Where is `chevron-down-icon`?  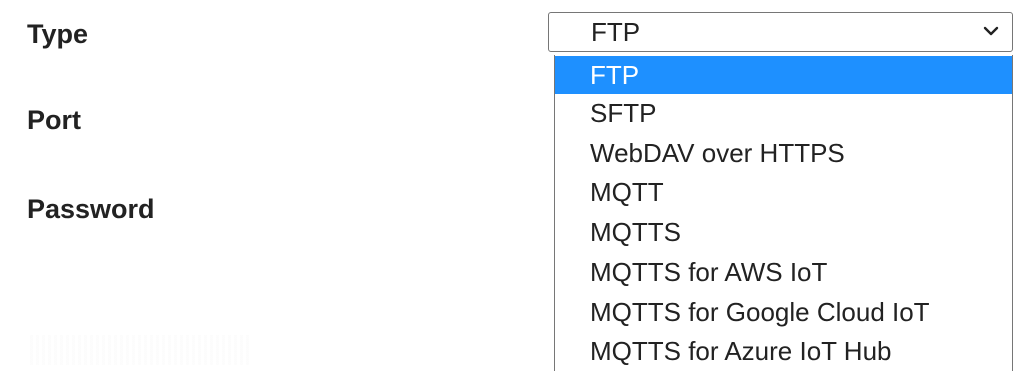
chevron-down-icon is located at coordinates (991, 31).